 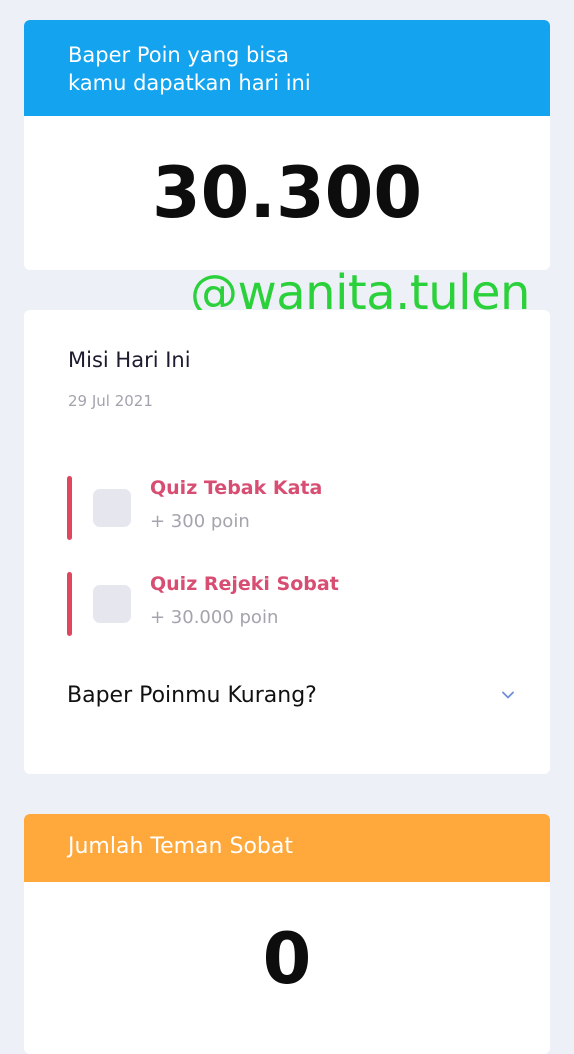 I want to click on points-value: 30.300, so click(x=287, y=193).